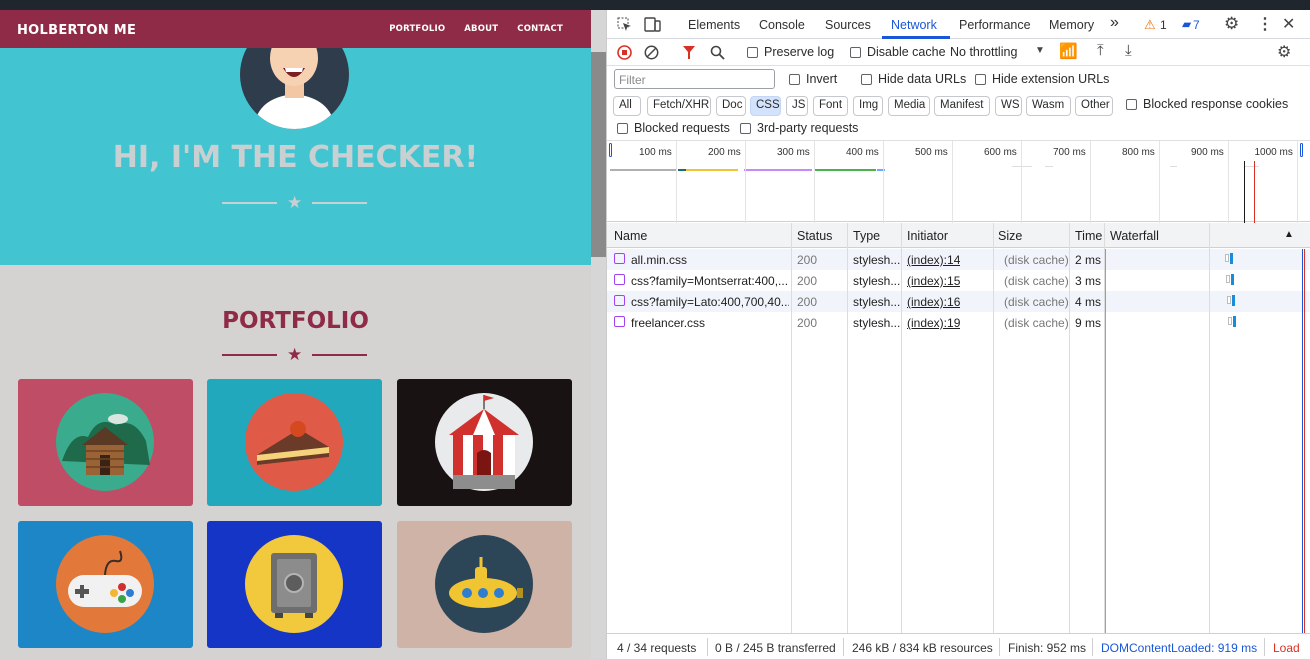  I want to click on page-scrollbar-thumb, so click(598, 154).